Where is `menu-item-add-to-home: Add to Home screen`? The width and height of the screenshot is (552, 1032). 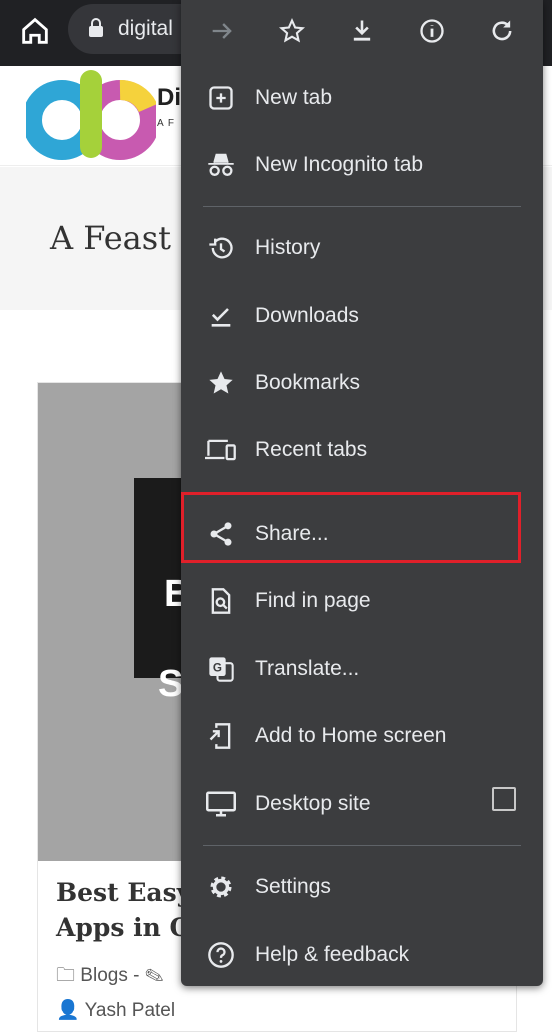 menu-item-add-to-home: Add to Home screen is located at coordinates (362, 736).